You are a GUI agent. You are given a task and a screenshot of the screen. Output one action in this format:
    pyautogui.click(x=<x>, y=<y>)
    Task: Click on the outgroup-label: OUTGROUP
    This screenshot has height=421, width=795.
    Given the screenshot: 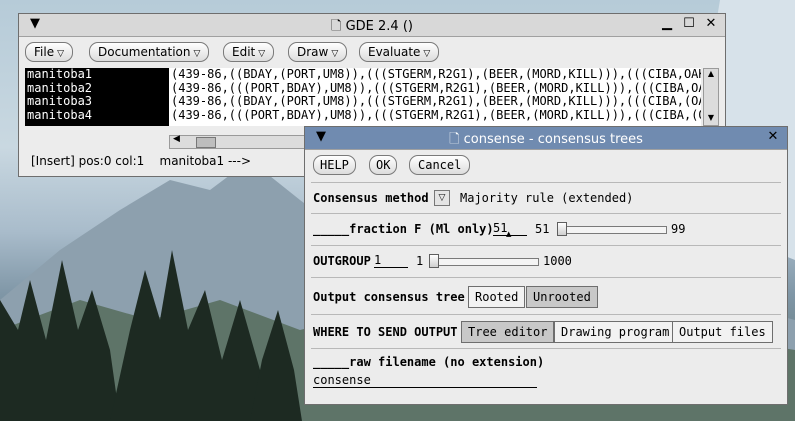 What is the action you would take?
    pyautogui.click(x=342, y=261)
    